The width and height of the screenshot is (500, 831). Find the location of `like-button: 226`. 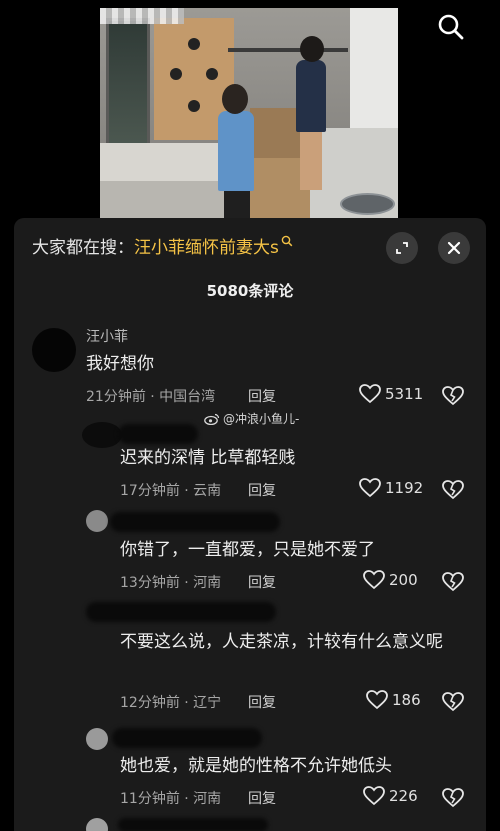

like-button: 226 is located at coordinates (390, 796).